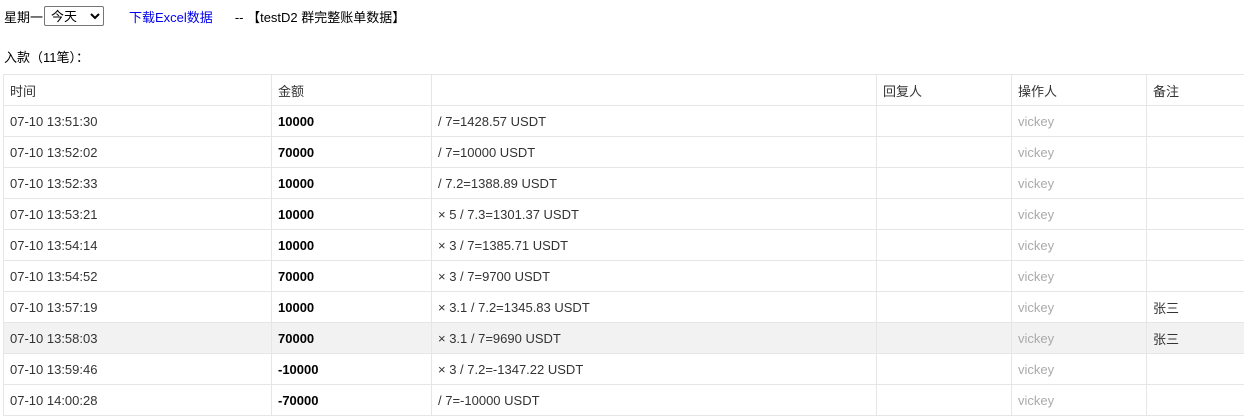 Image resolution: width=1244 pixels, height=420 pixels. I want to click on cell-time: 07-10 13:58:03, so click(137, 338).